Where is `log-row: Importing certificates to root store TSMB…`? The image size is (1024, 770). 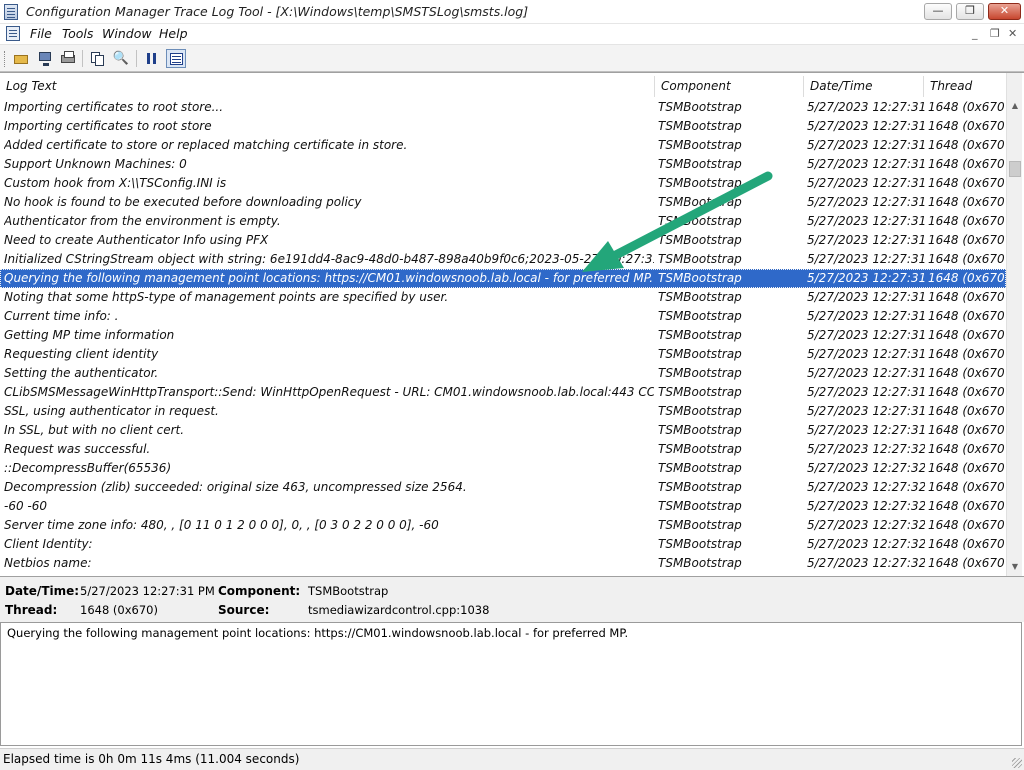 log-row: Importing certificates to root store TSMB… is located at coordinates (503, 126).